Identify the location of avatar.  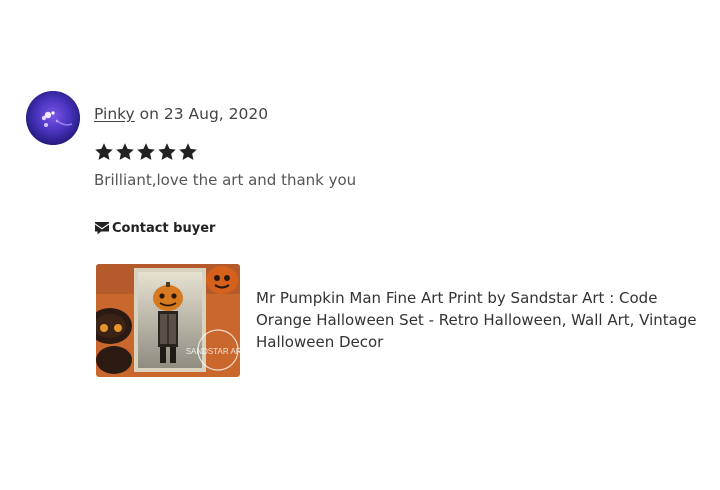
(53, 118).